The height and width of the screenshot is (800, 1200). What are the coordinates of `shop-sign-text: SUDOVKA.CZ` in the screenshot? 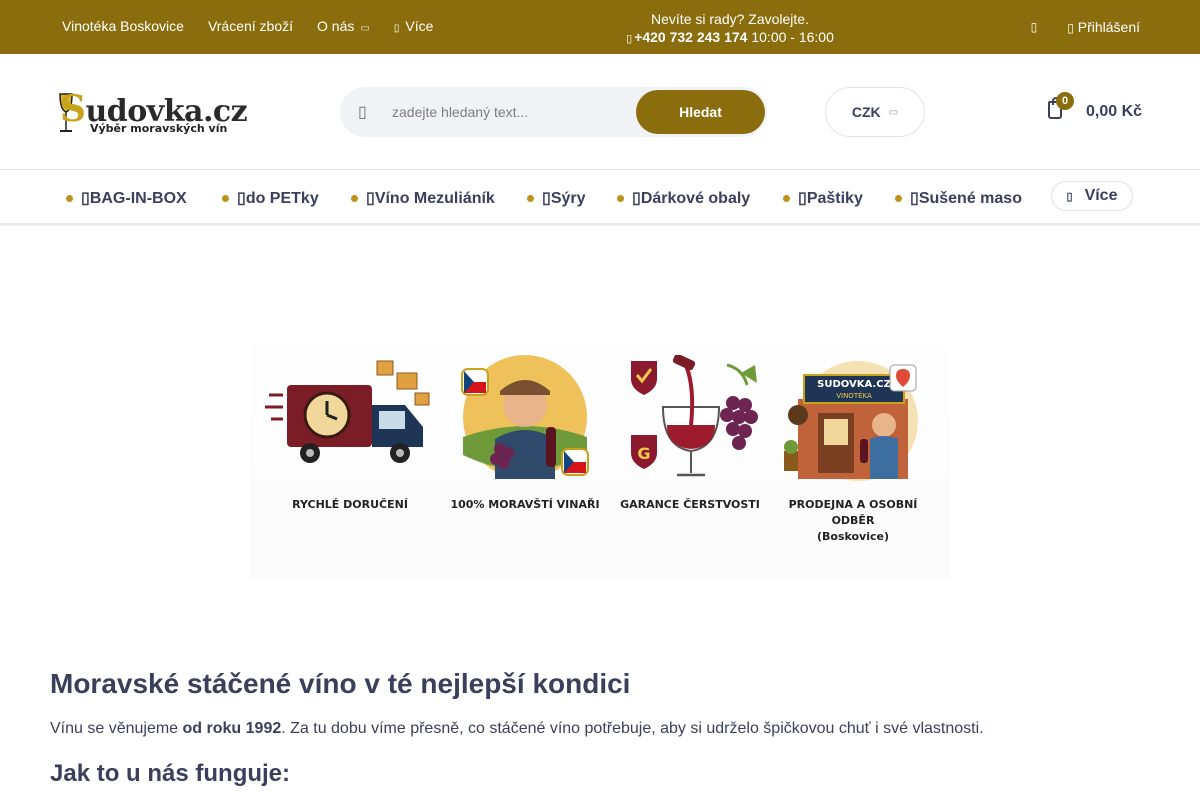 It's located at (854, 384).